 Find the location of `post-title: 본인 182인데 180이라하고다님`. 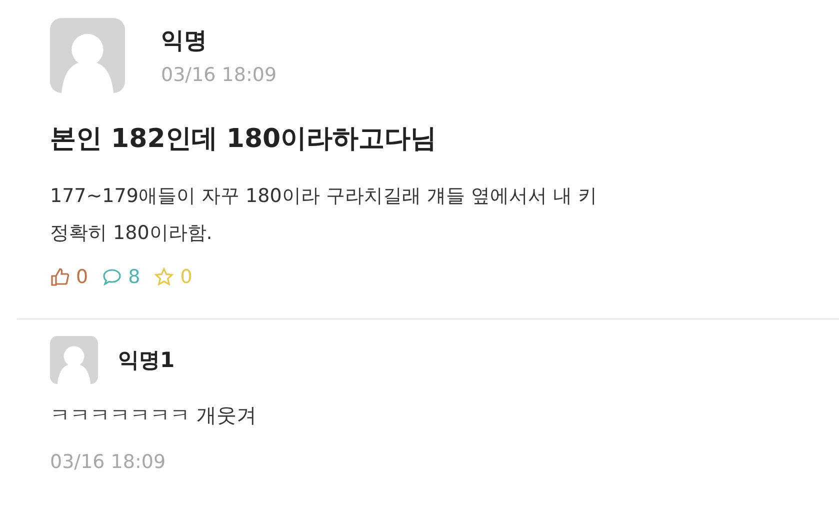

post-title: 본인 182인데 180이라하고다님 is located at coordinates (244, 139).